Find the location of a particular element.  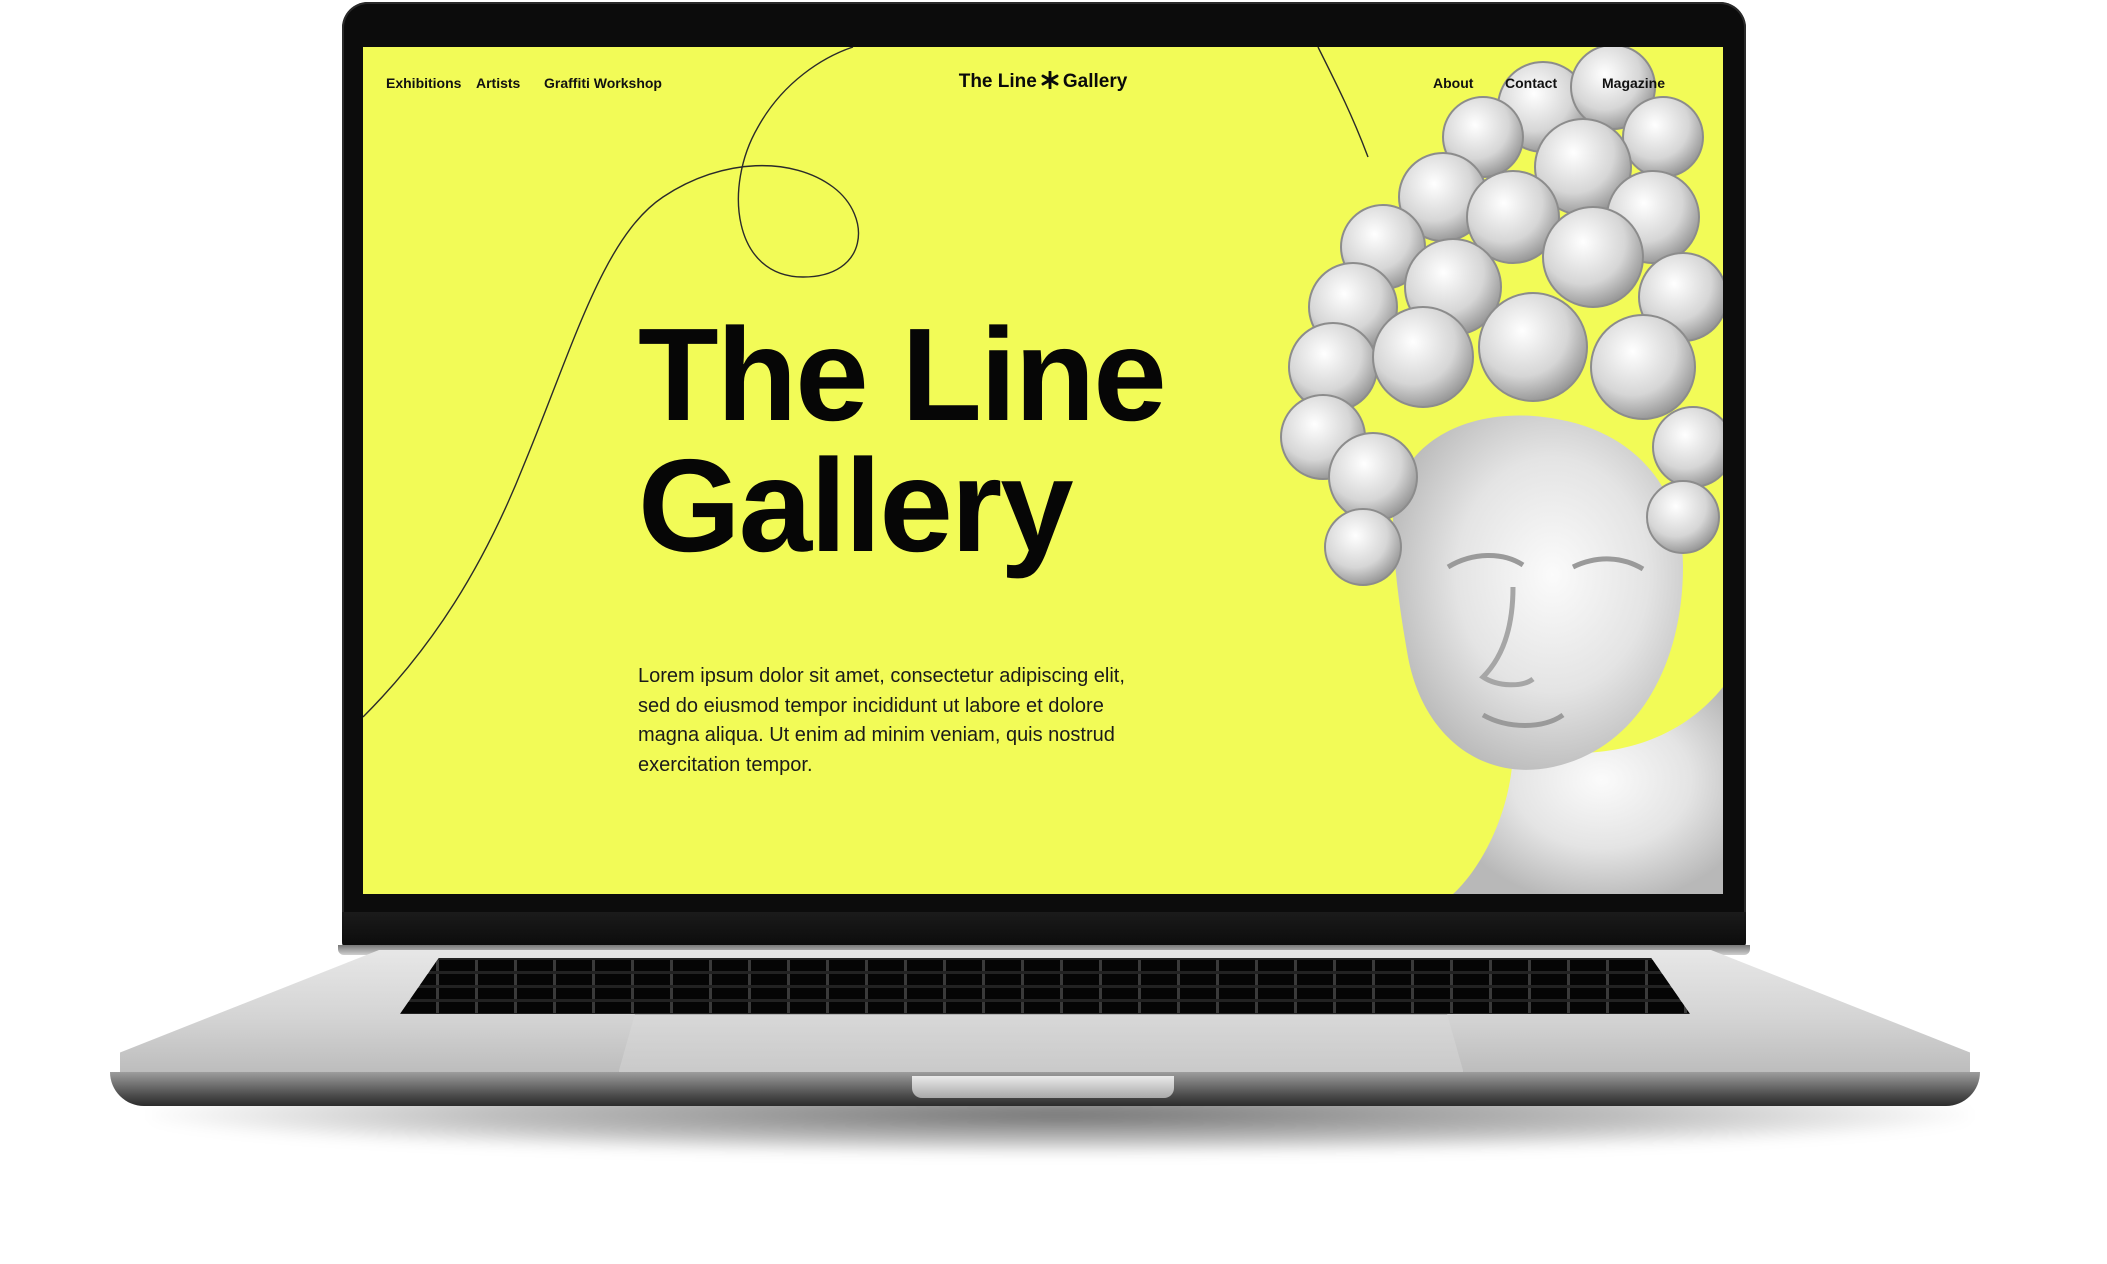

brand-logo: The Line Gallery is located at coordinates (1043, 82).